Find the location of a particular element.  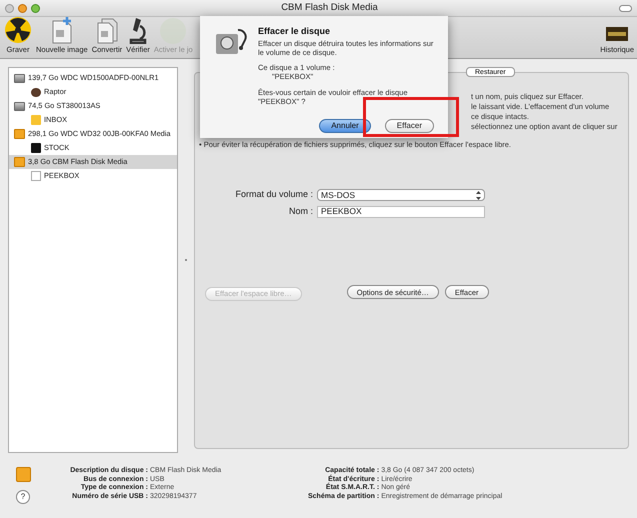

name-field: PEEKBOX is located at coordinates (401, 212).